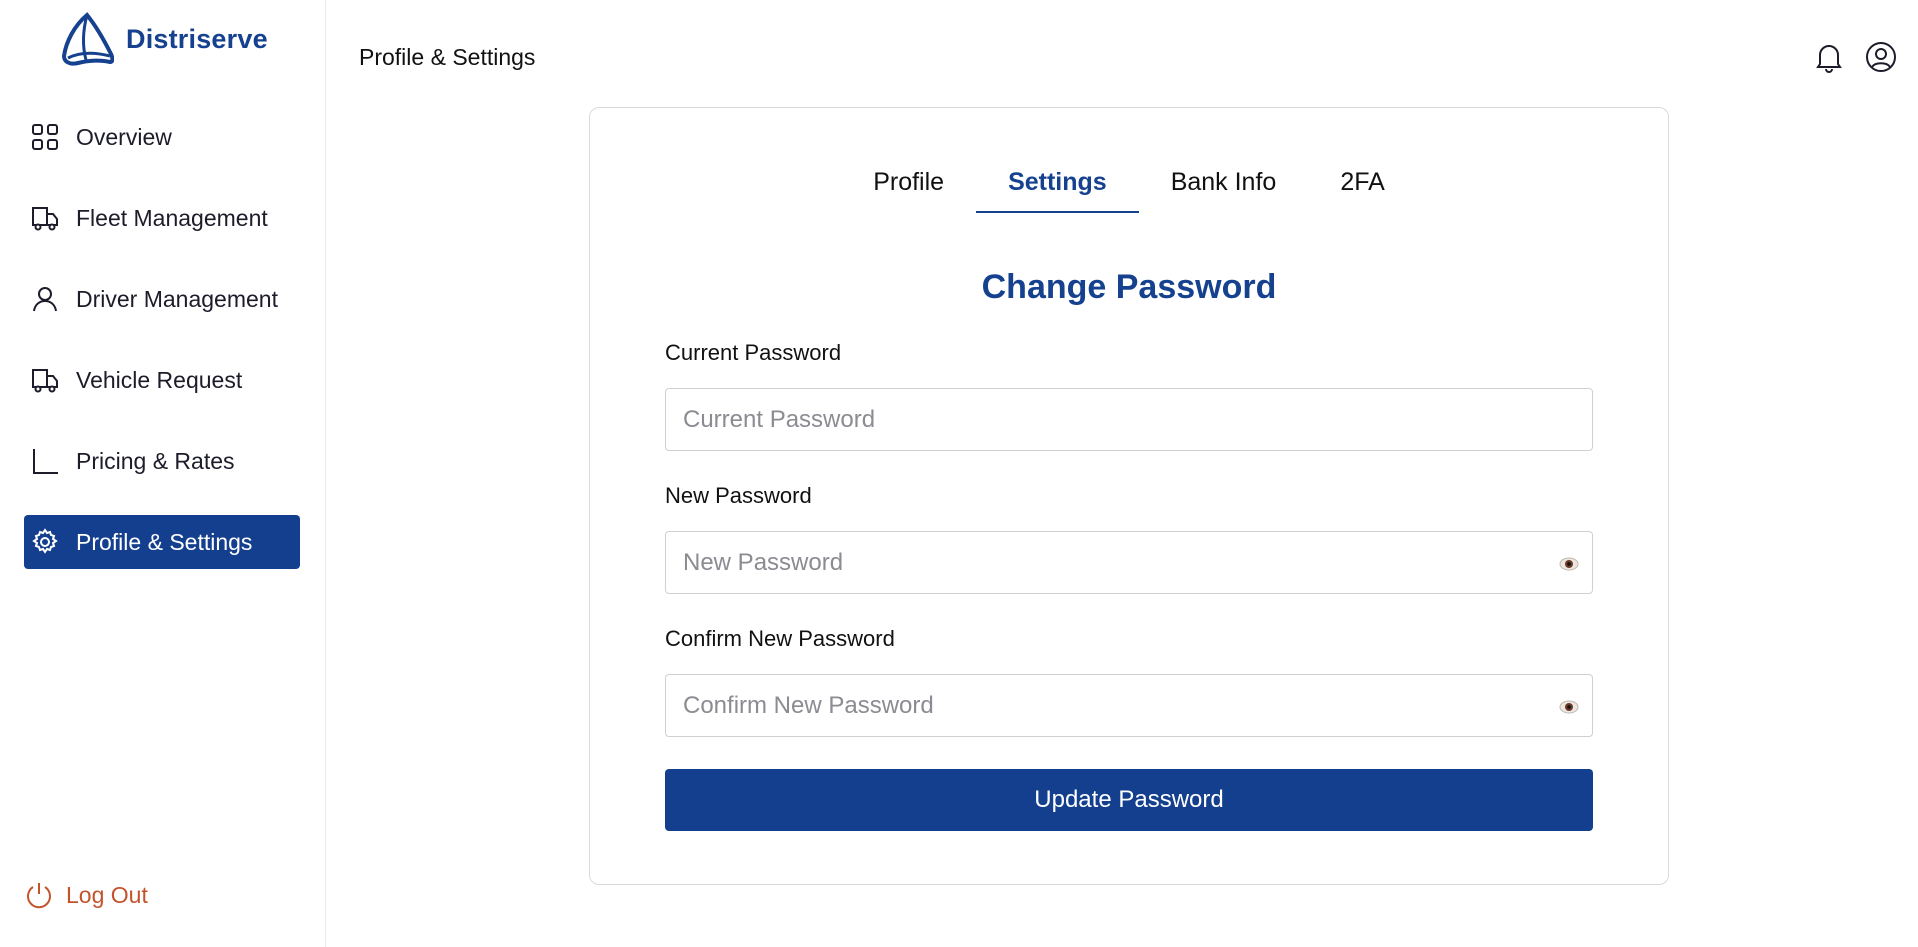  What do you see at coordinates (155, 460) in the screenshot?
I see `sidebar-item-label: Pricing & Rates` at bounding box center [155, 460].